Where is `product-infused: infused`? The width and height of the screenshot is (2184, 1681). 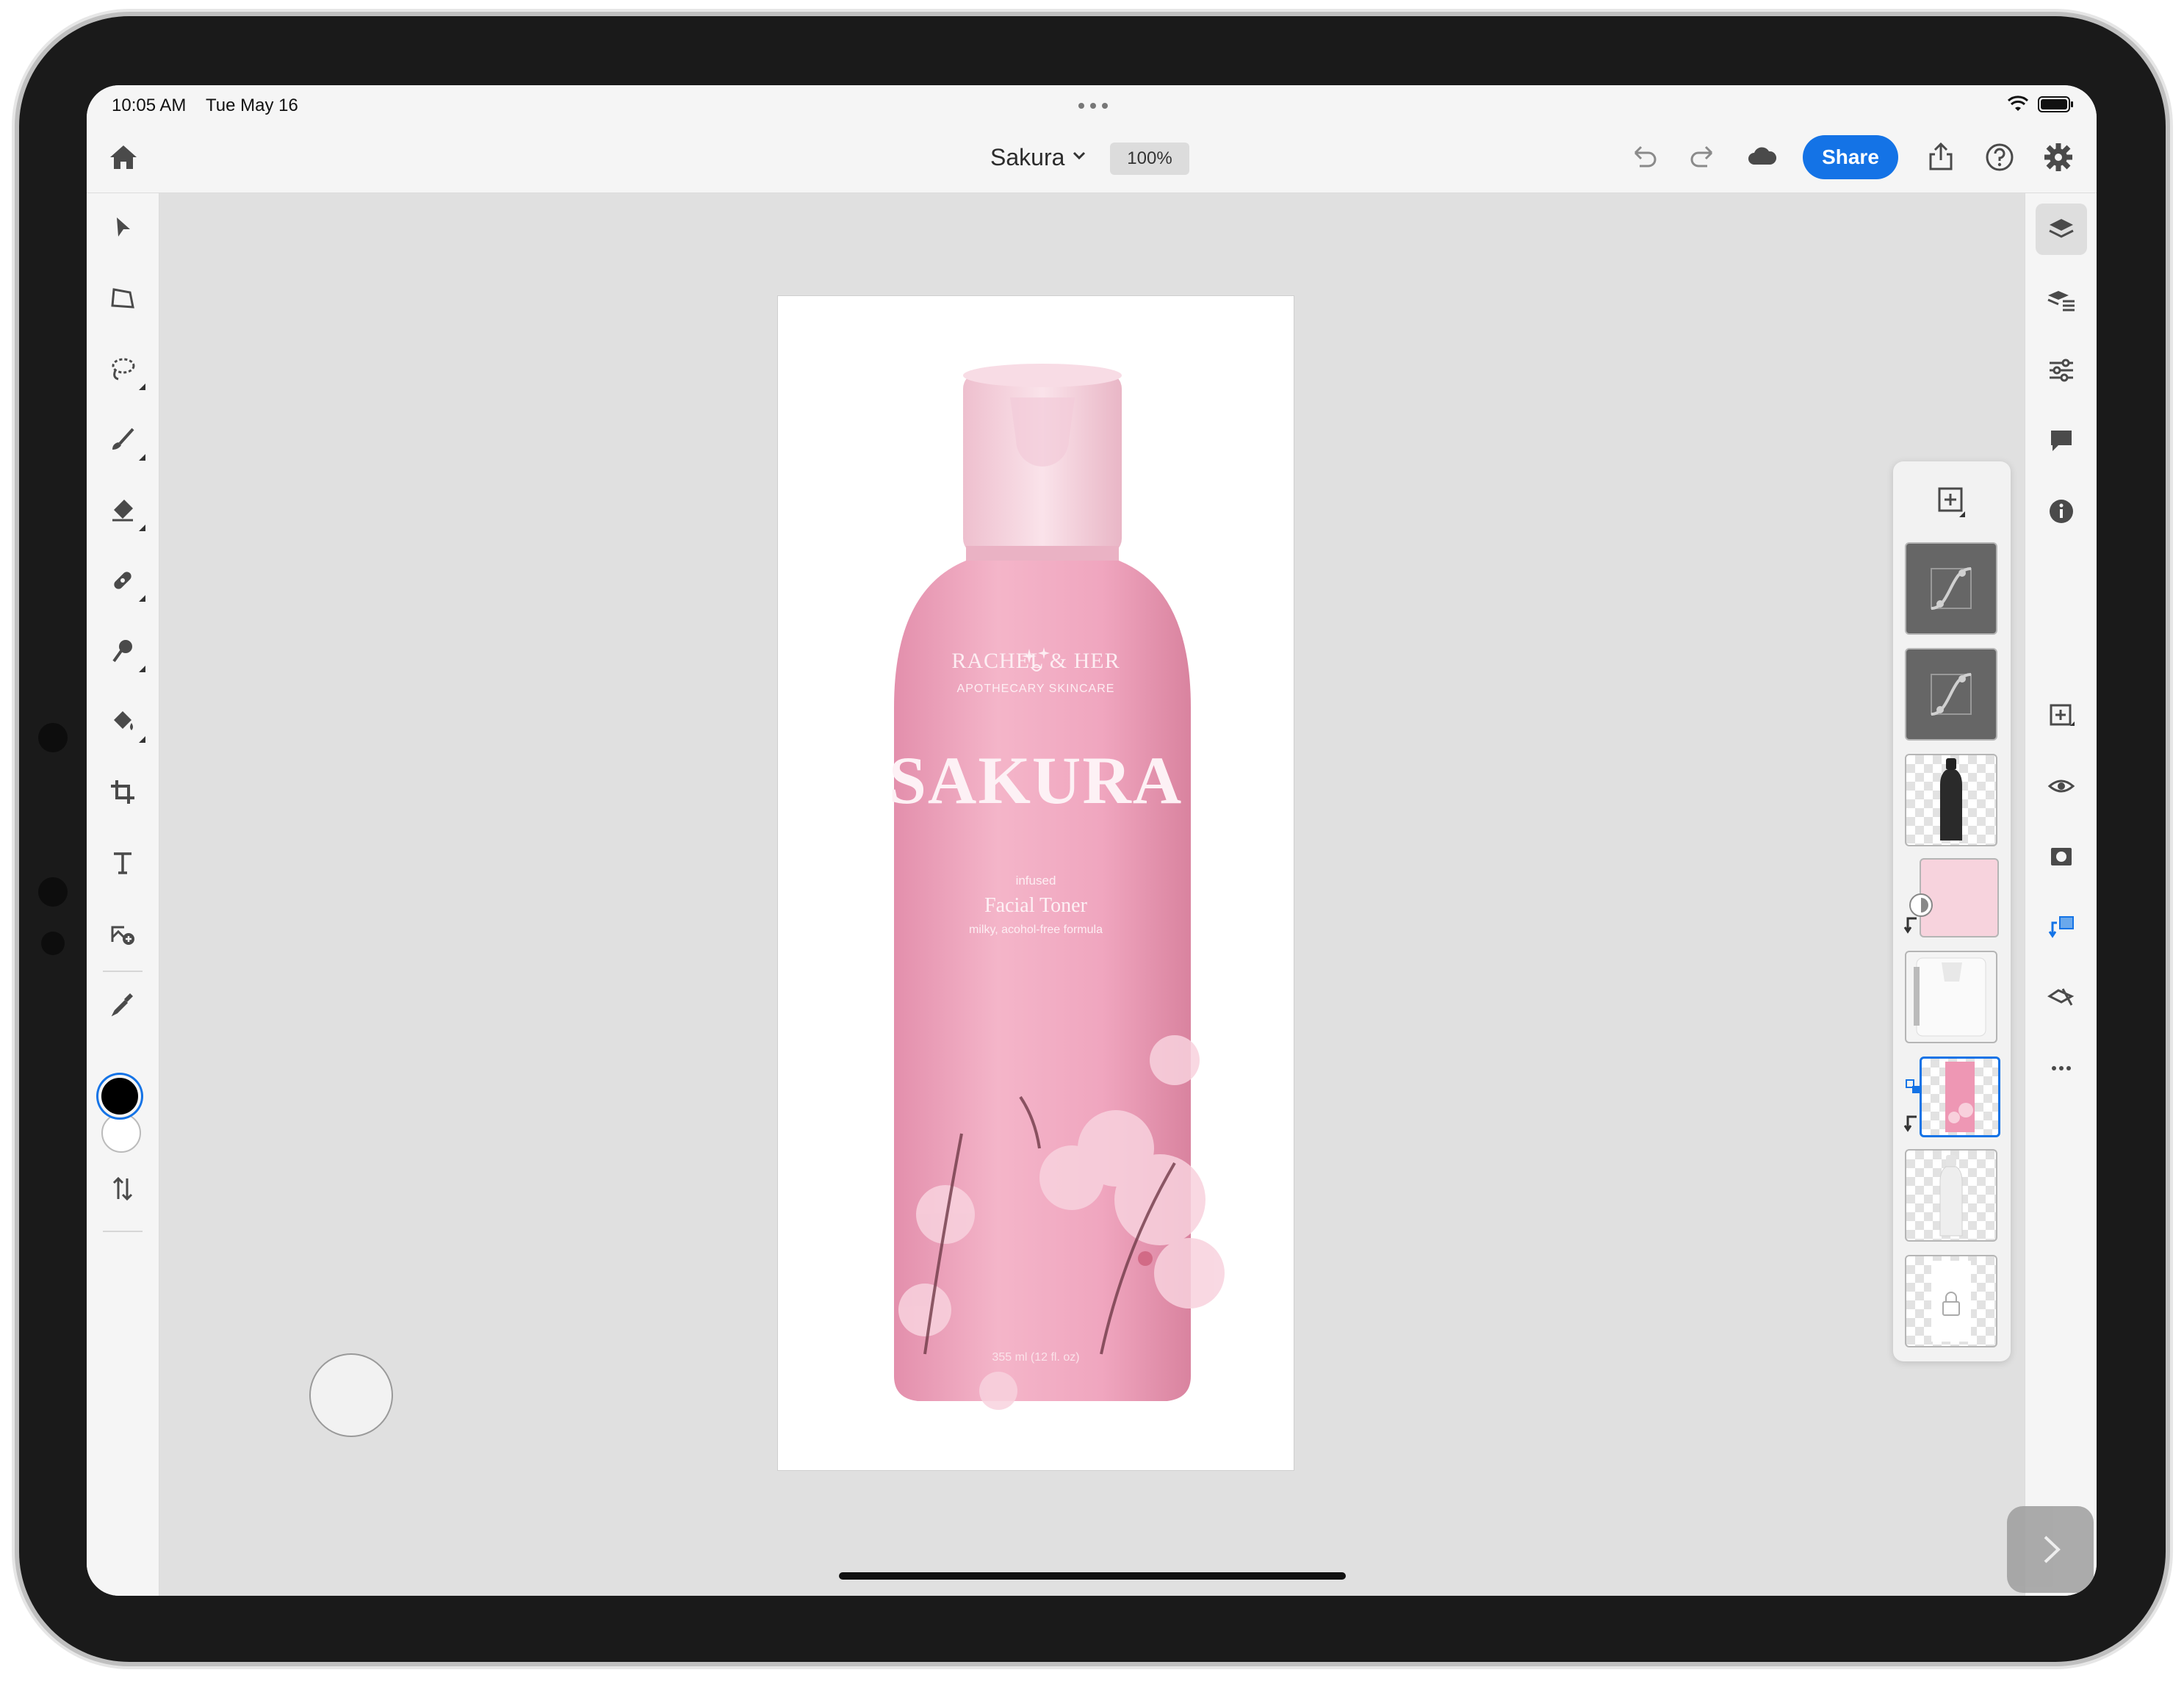
product-infused: infused is located at coordinates (1035, 881).